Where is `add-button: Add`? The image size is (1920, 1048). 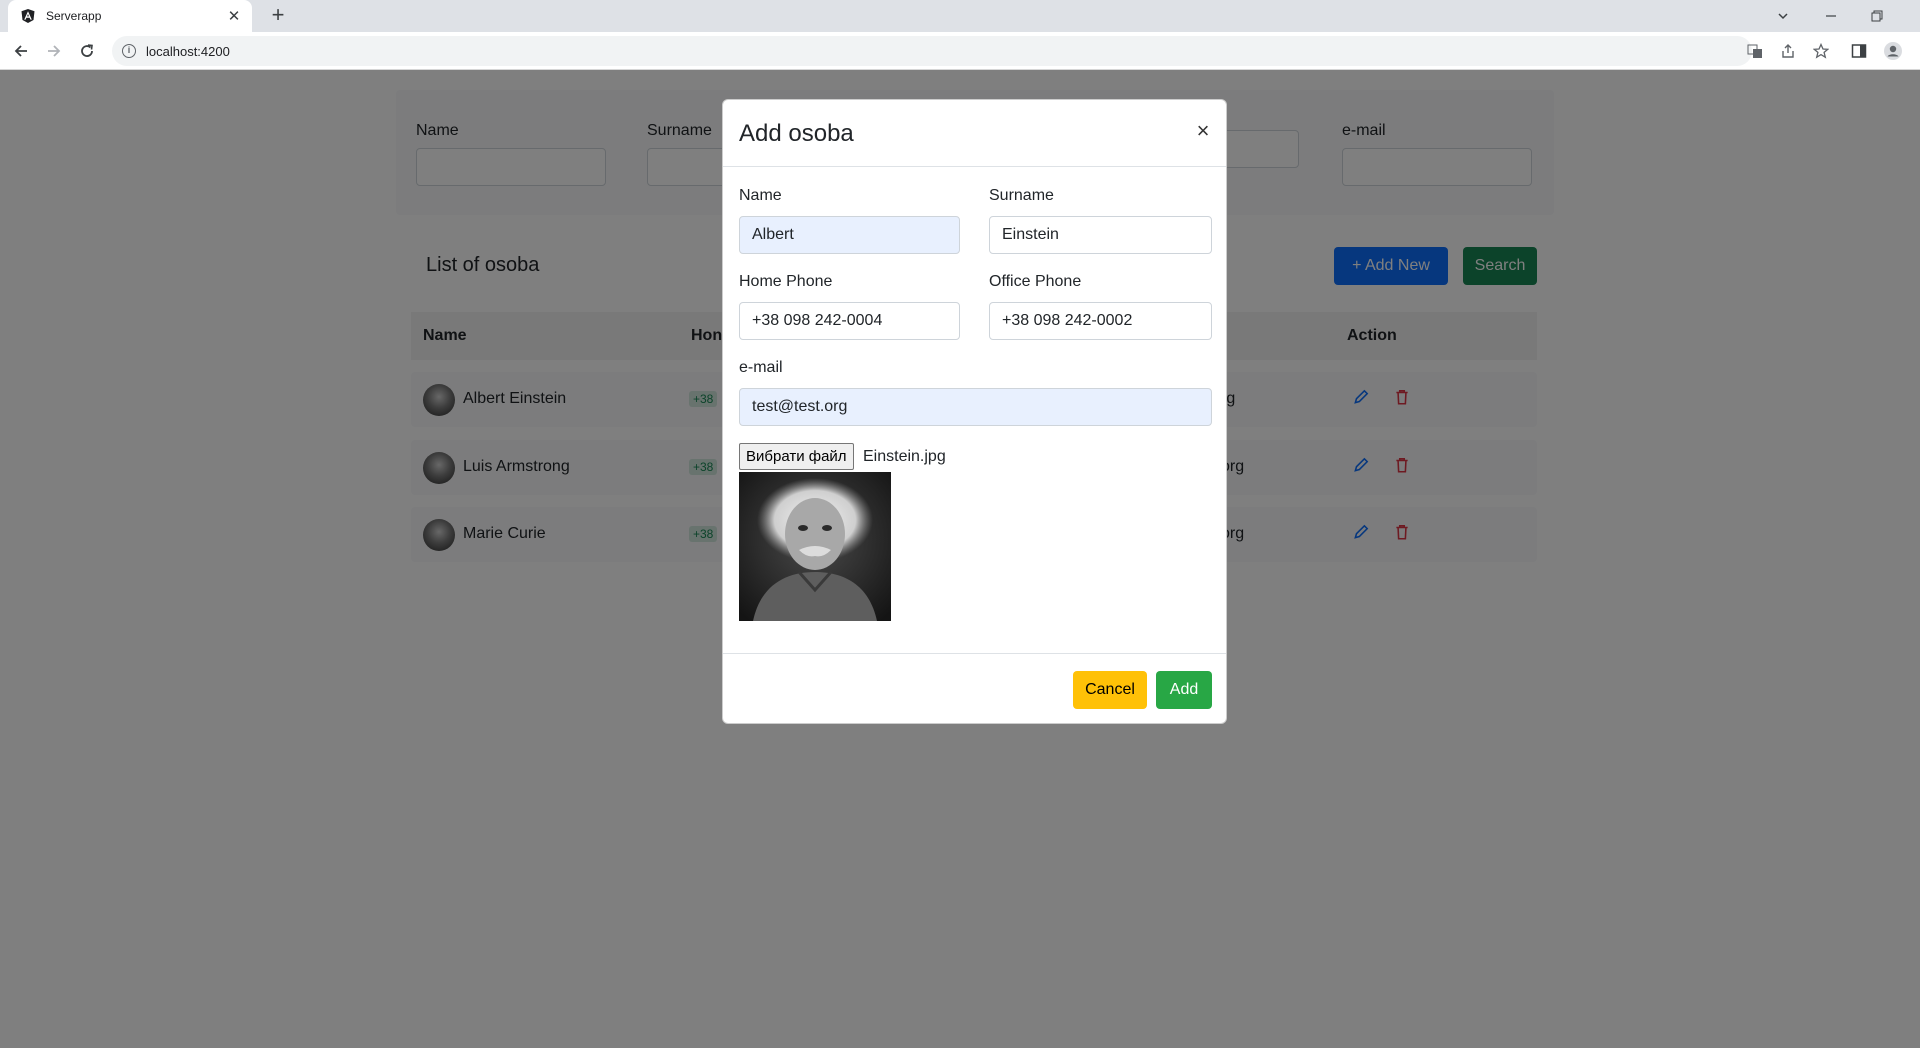 add-button: Add is located at coordinates (1184, 690).